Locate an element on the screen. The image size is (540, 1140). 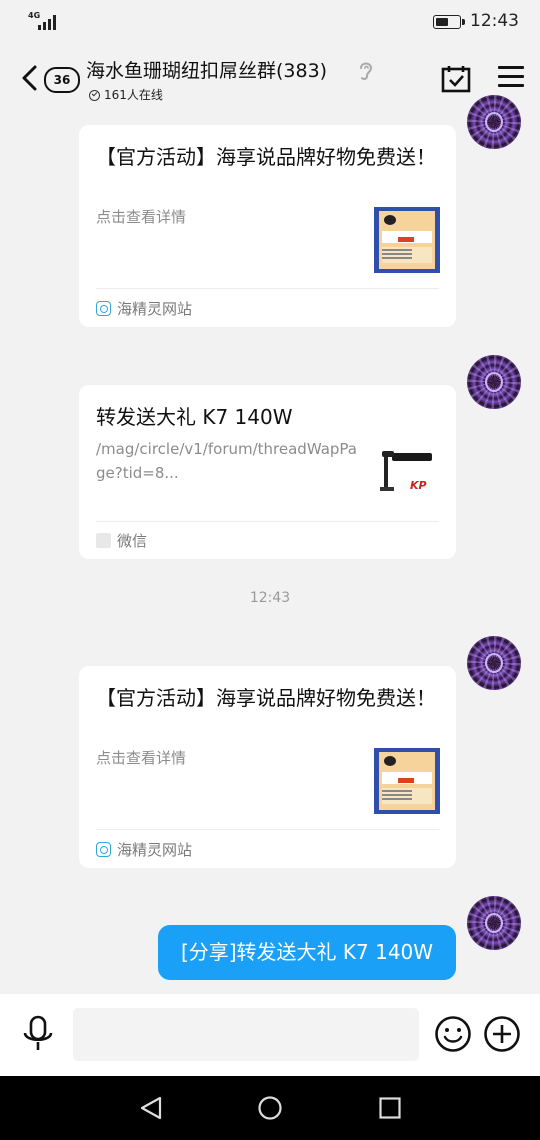
aquarium-light-thumbnail: KP is located at coordinates (407, 470).